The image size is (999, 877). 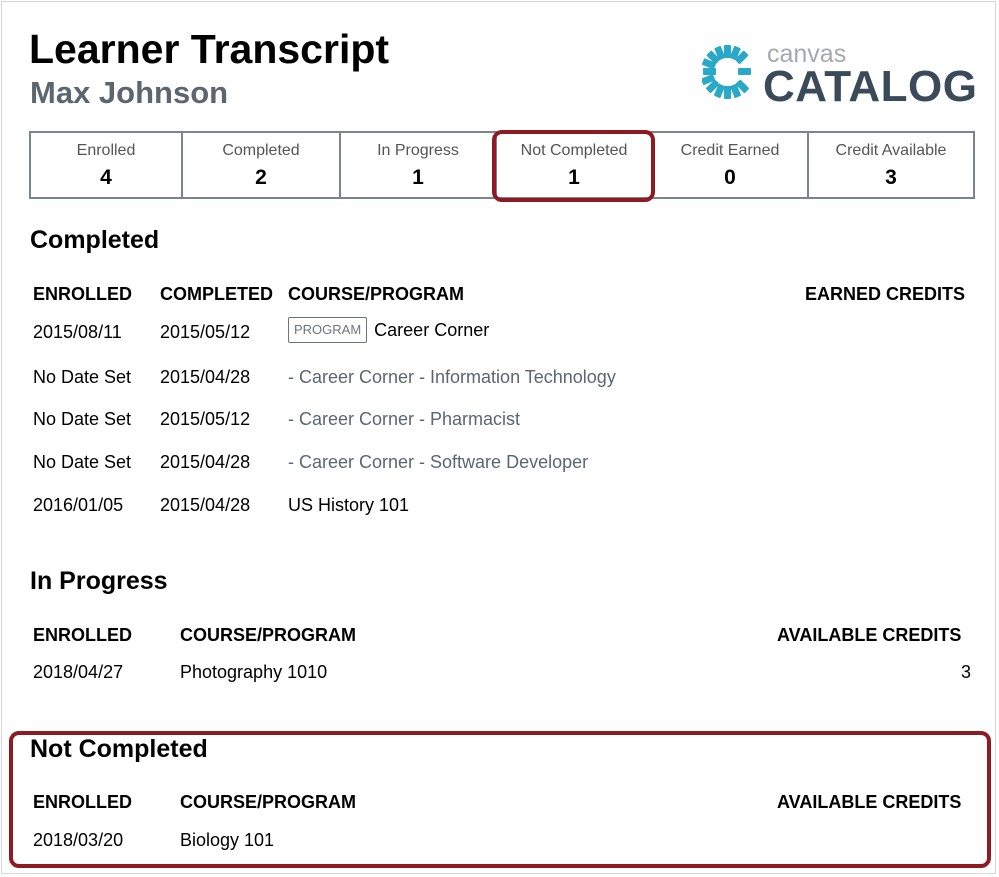 I want to click on column-header-completed: COMPLETED, so click(x=217, y=294).